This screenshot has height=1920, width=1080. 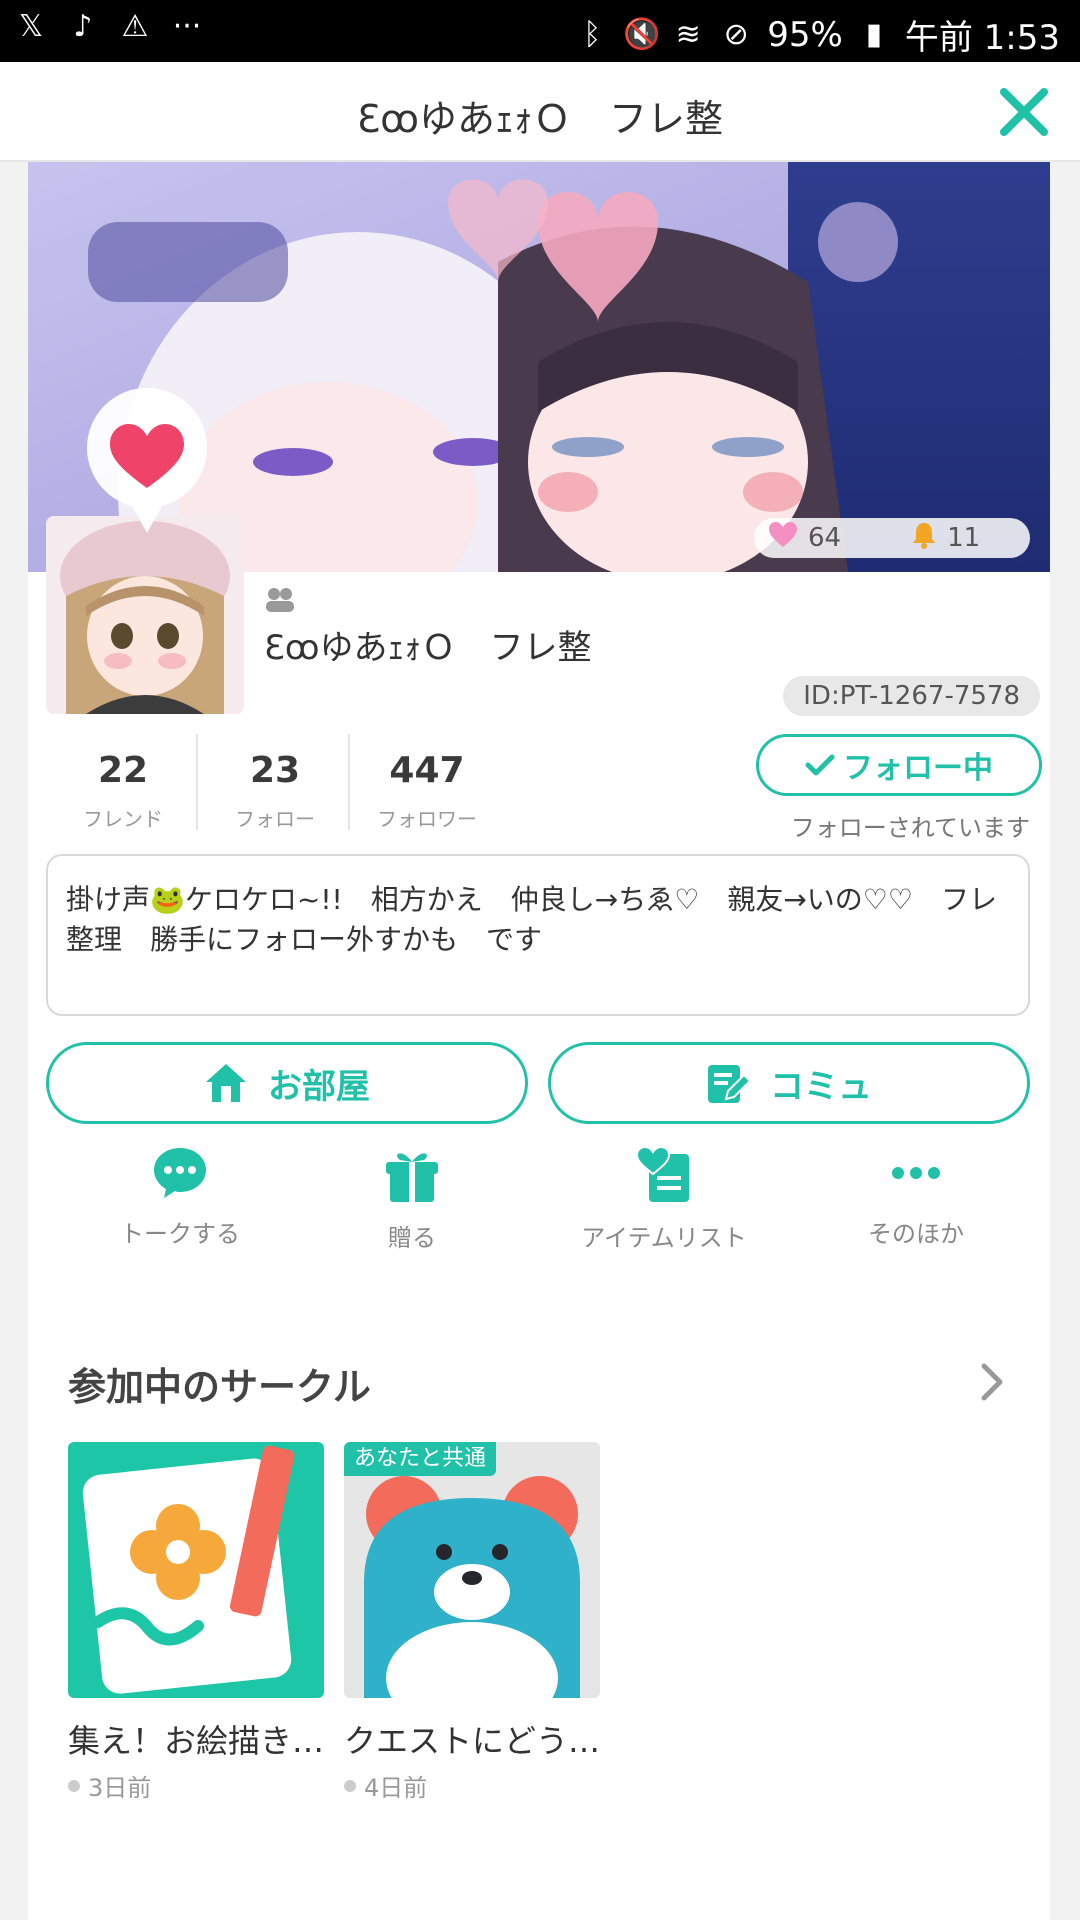 What do you see at coordinates (147, 463) in the screenshot?
I see `like-heart-icon` at bounding box center [147, 463].